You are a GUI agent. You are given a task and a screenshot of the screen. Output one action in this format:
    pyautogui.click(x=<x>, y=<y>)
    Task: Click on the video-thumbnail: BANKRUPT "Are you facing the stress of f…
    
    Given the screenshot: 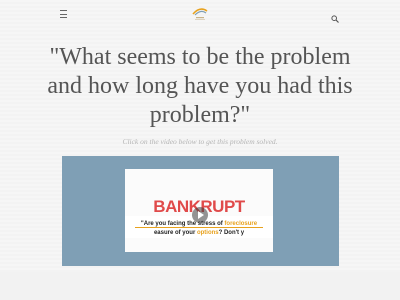 What is the action you would take?
    pyautogui.click(x=199, y=210)
    